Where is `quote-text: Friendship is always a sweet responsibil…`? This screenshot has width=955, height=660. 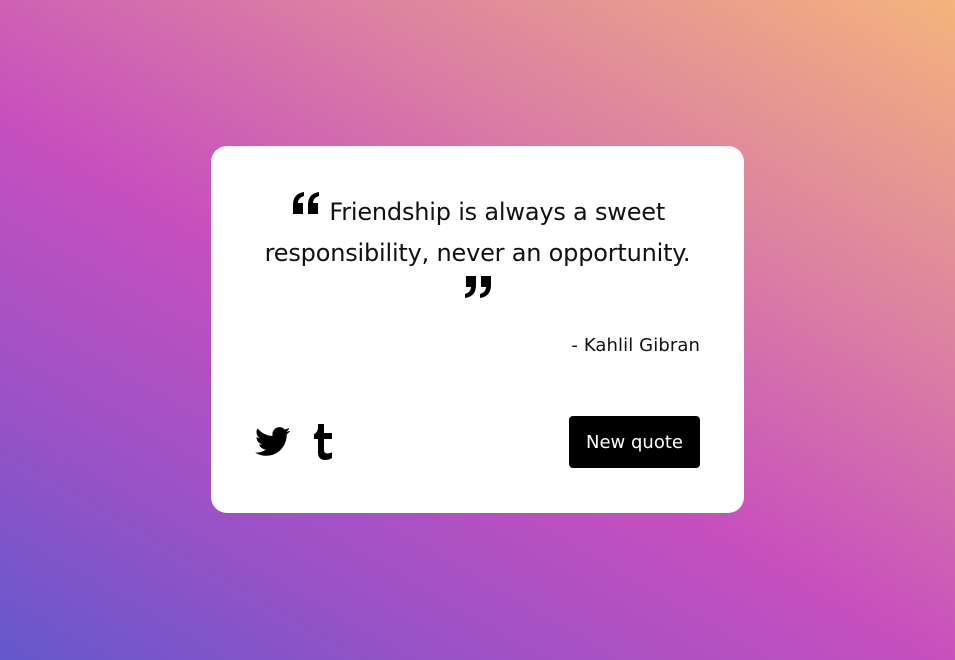
quote-text: Friendship is always a sweet responsibil… is located at coordinates (477, 232).